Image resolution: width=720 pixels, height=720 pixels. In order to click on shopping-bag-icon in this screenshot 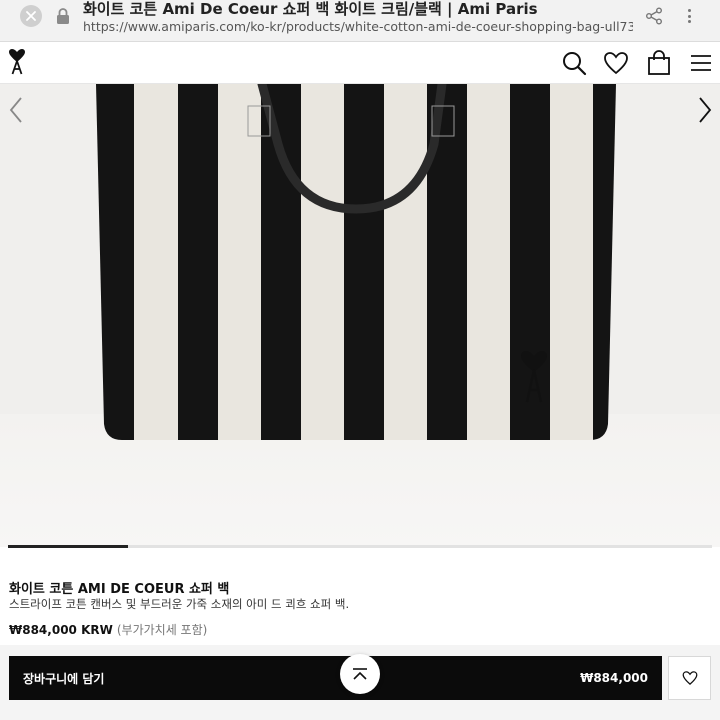, I will do `click(659, 63)`.